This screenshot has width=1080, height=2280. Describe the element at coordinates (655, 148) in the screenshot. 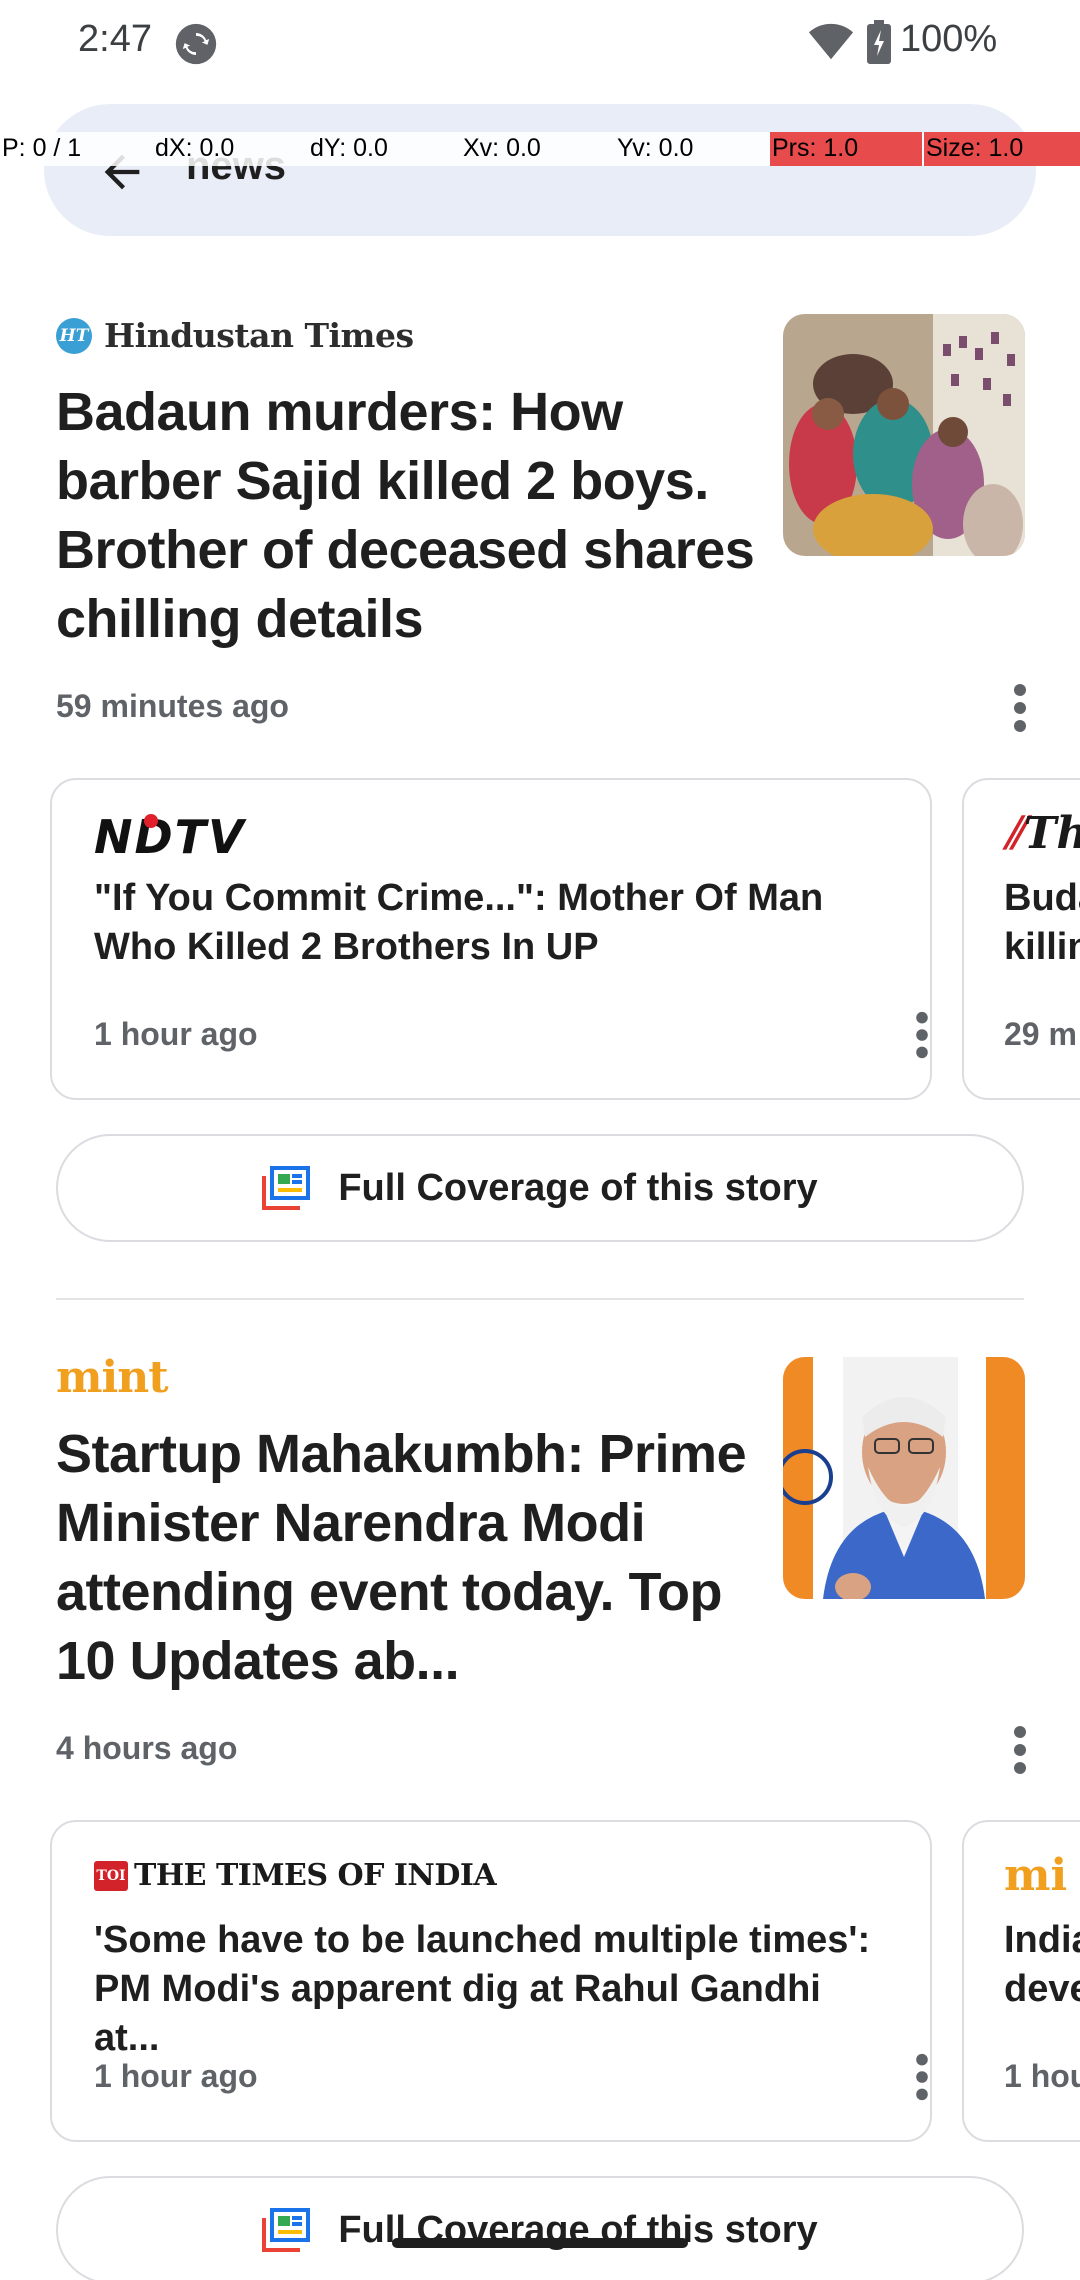

I see `debug-yv: Yv: 0.0` at that location.